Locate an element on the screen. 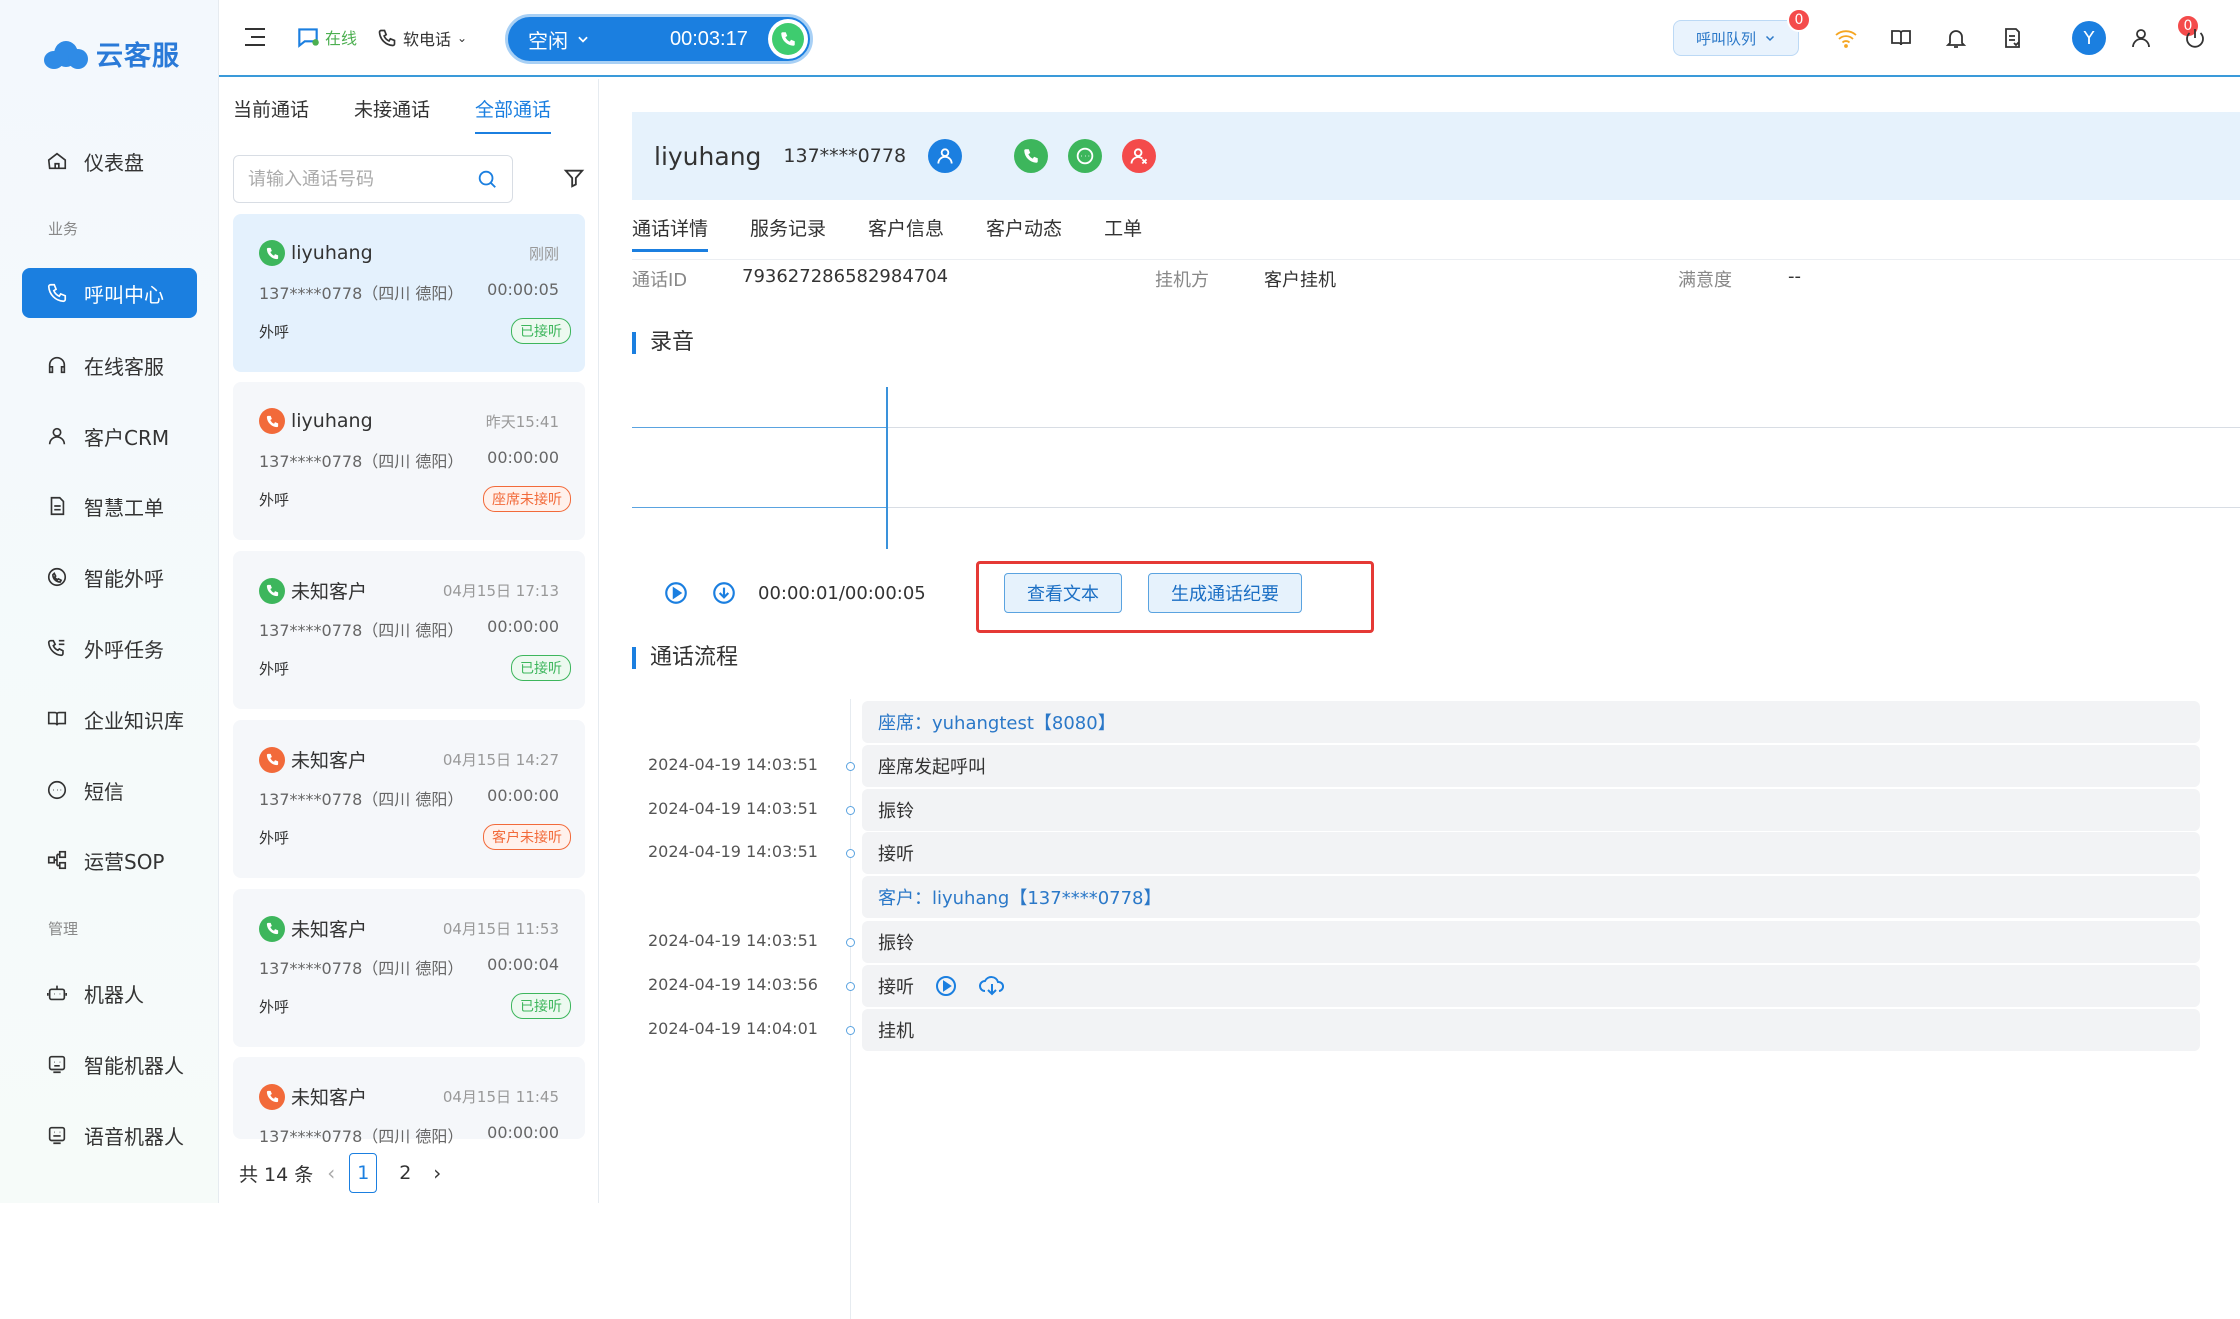  soft-phone-label: 软电话 is located at coordinates (427, 38).